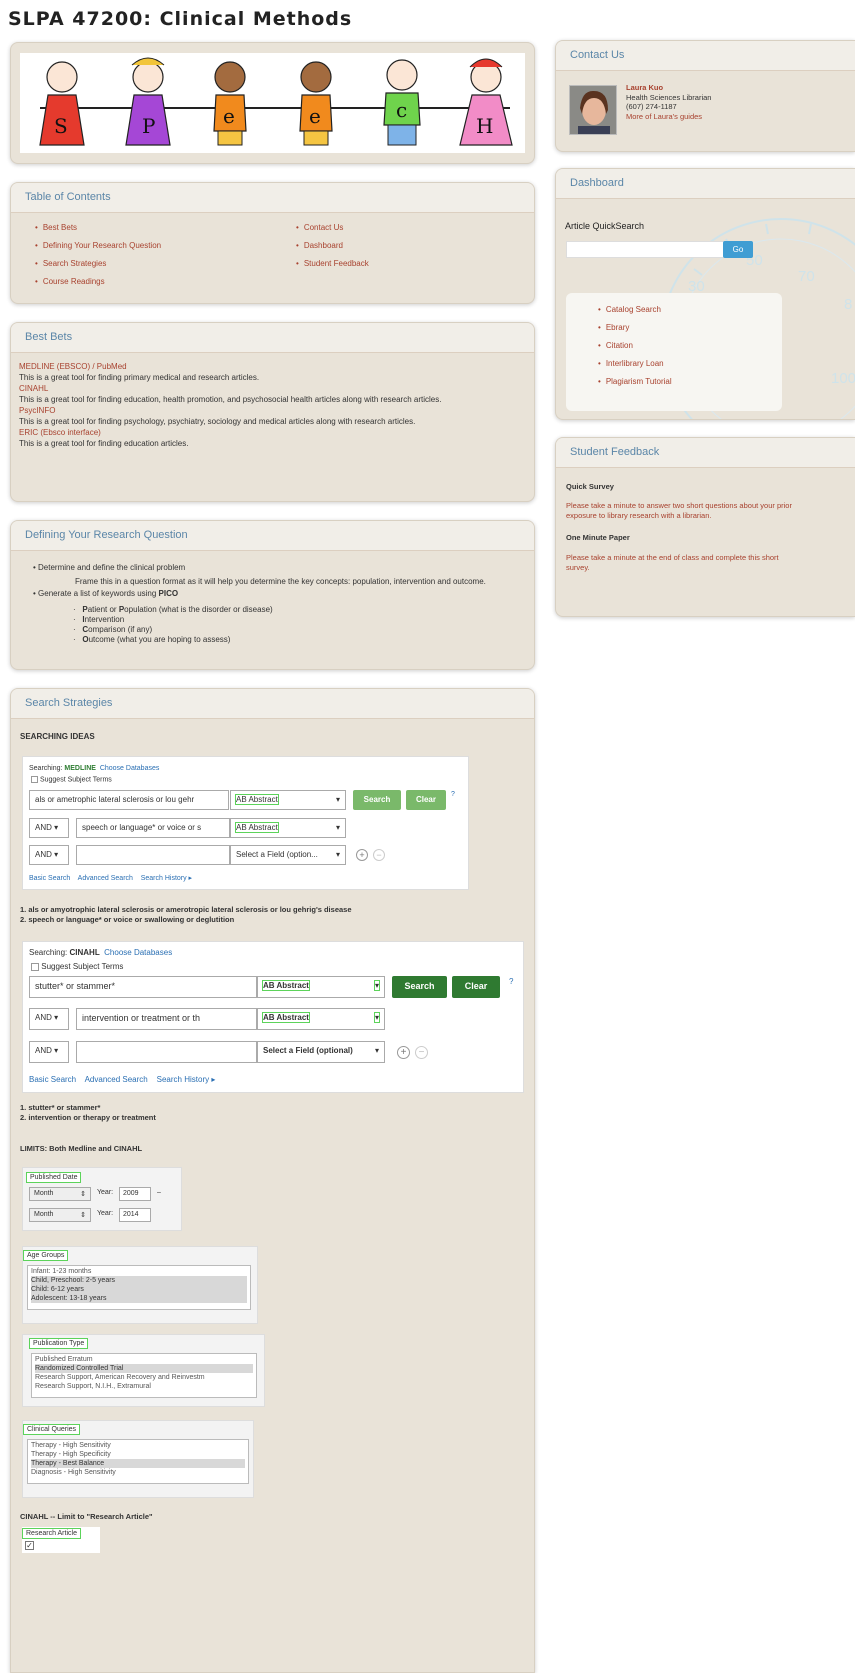 This screenshot has height=1673, width=855. Describe the element at coordinates (52, 1079) in the screenshot. I see `cinahl-basic-search-link: Basic Search` at that location.